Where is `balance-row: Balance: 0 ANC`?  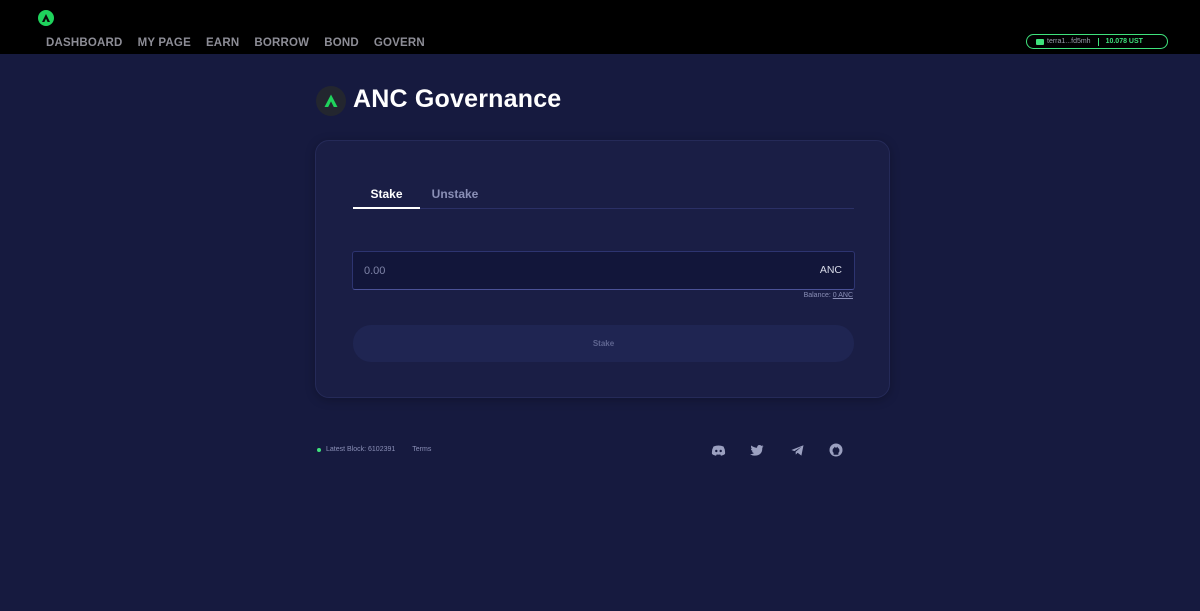 balance-row: Balance: 0 ANC is located at coordinates (828, 295).